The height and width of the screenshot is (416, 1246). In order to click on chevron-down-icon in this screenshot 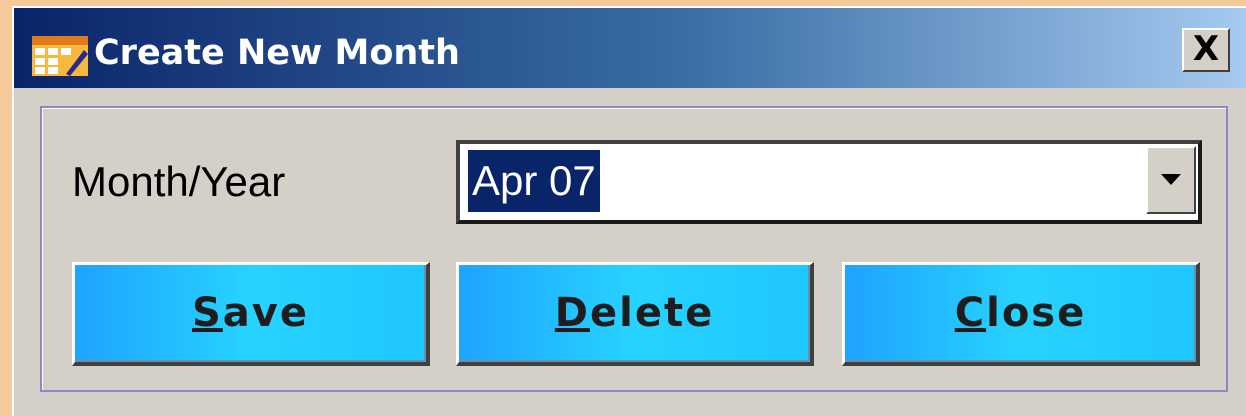, I will do `click(1171, 179)`.